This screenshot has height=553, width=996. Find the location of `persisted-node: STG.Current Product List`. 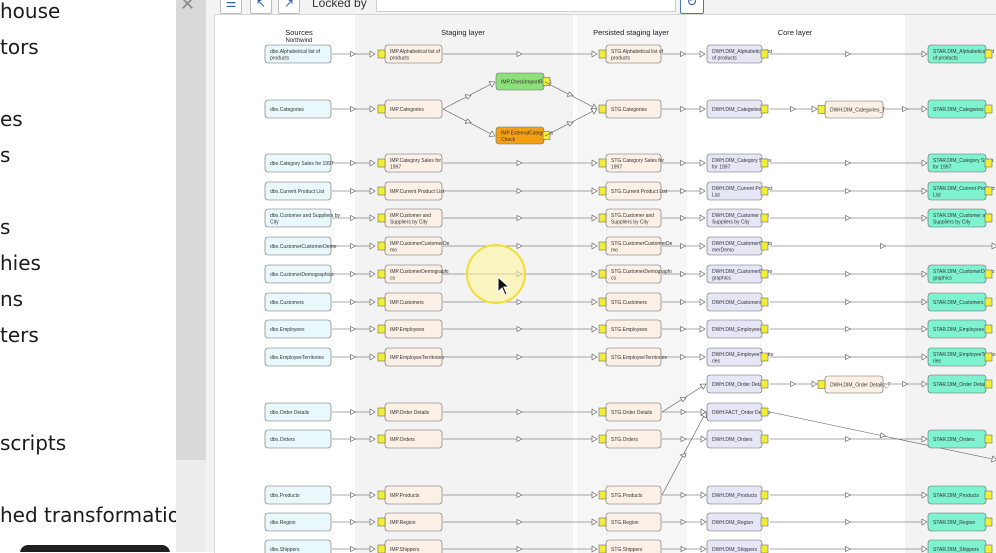

persisted-node: STG.Current Product List is located at coordinates (633, 191).